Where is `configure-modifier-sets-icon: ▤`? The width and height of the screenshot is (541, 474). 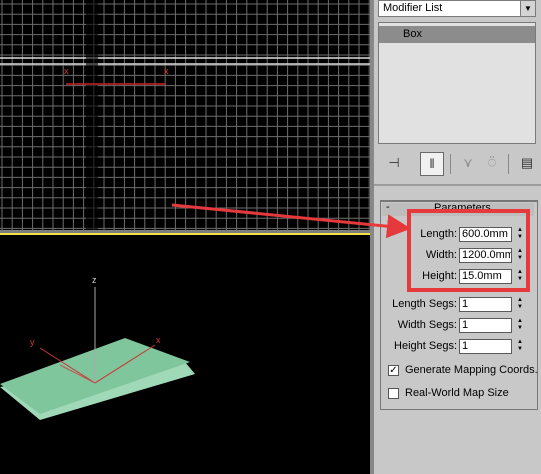 configure-modifier-sets-icon: ▤ is located at coordinates (527, 164).